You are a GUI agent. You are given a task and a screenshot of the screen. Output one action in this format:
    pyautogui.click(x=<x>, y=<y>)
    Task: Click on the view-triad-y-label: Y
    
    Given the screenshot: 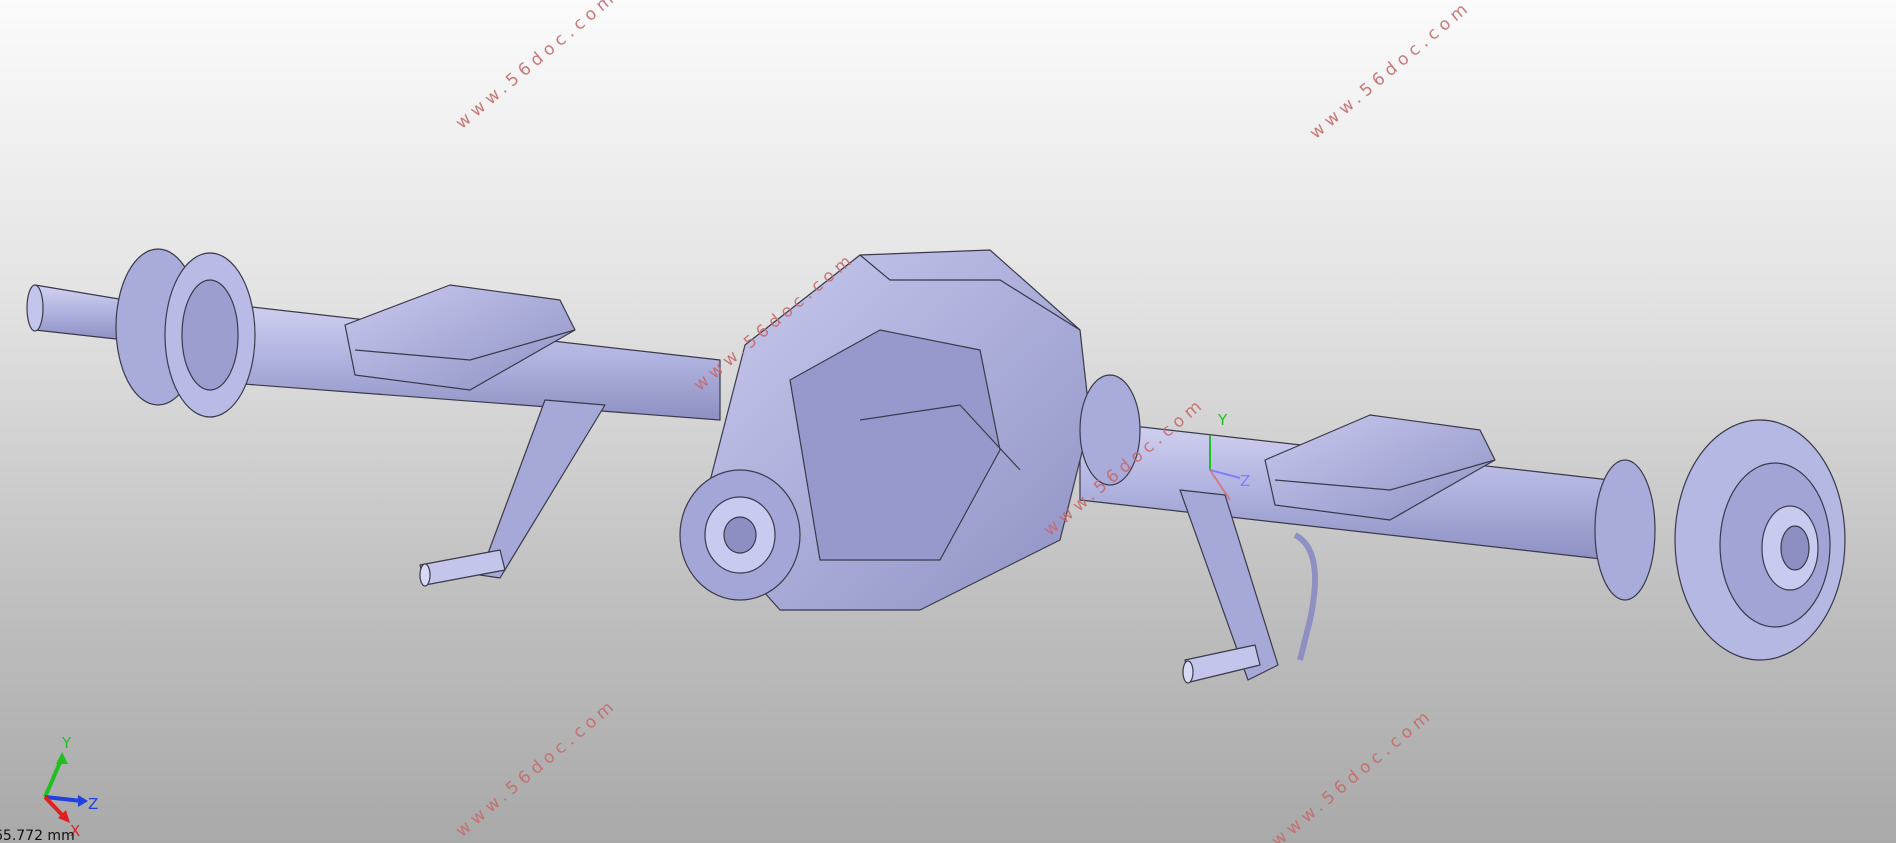 What is the action you would take?
    pyautogui.click(x=66, y=743)
    